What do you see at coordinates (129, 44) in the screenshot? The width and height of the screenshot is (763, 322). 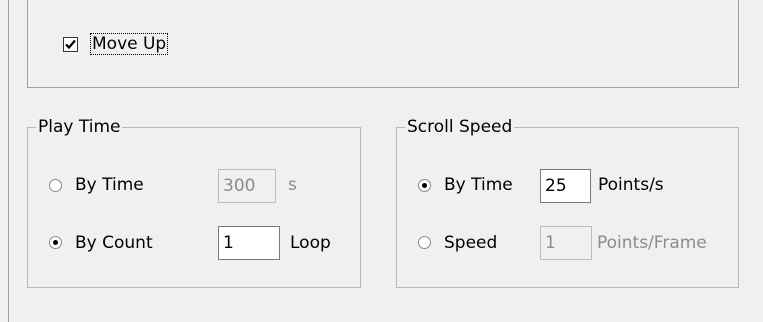 I see `move-up-label: Move Up` at bounding box center [129, 44].